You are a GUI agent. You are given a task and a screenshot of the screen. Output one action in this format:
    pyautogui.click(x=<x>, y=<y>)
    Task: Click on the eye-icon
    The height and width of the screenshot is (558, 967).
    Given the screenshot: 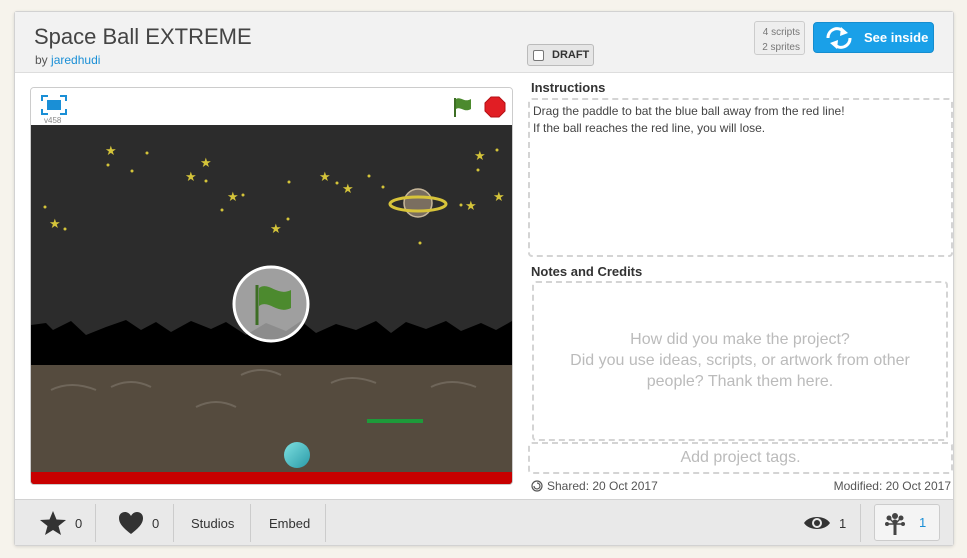 What is the action you would take?
    pyautogui.click(x=817, y=523)
    